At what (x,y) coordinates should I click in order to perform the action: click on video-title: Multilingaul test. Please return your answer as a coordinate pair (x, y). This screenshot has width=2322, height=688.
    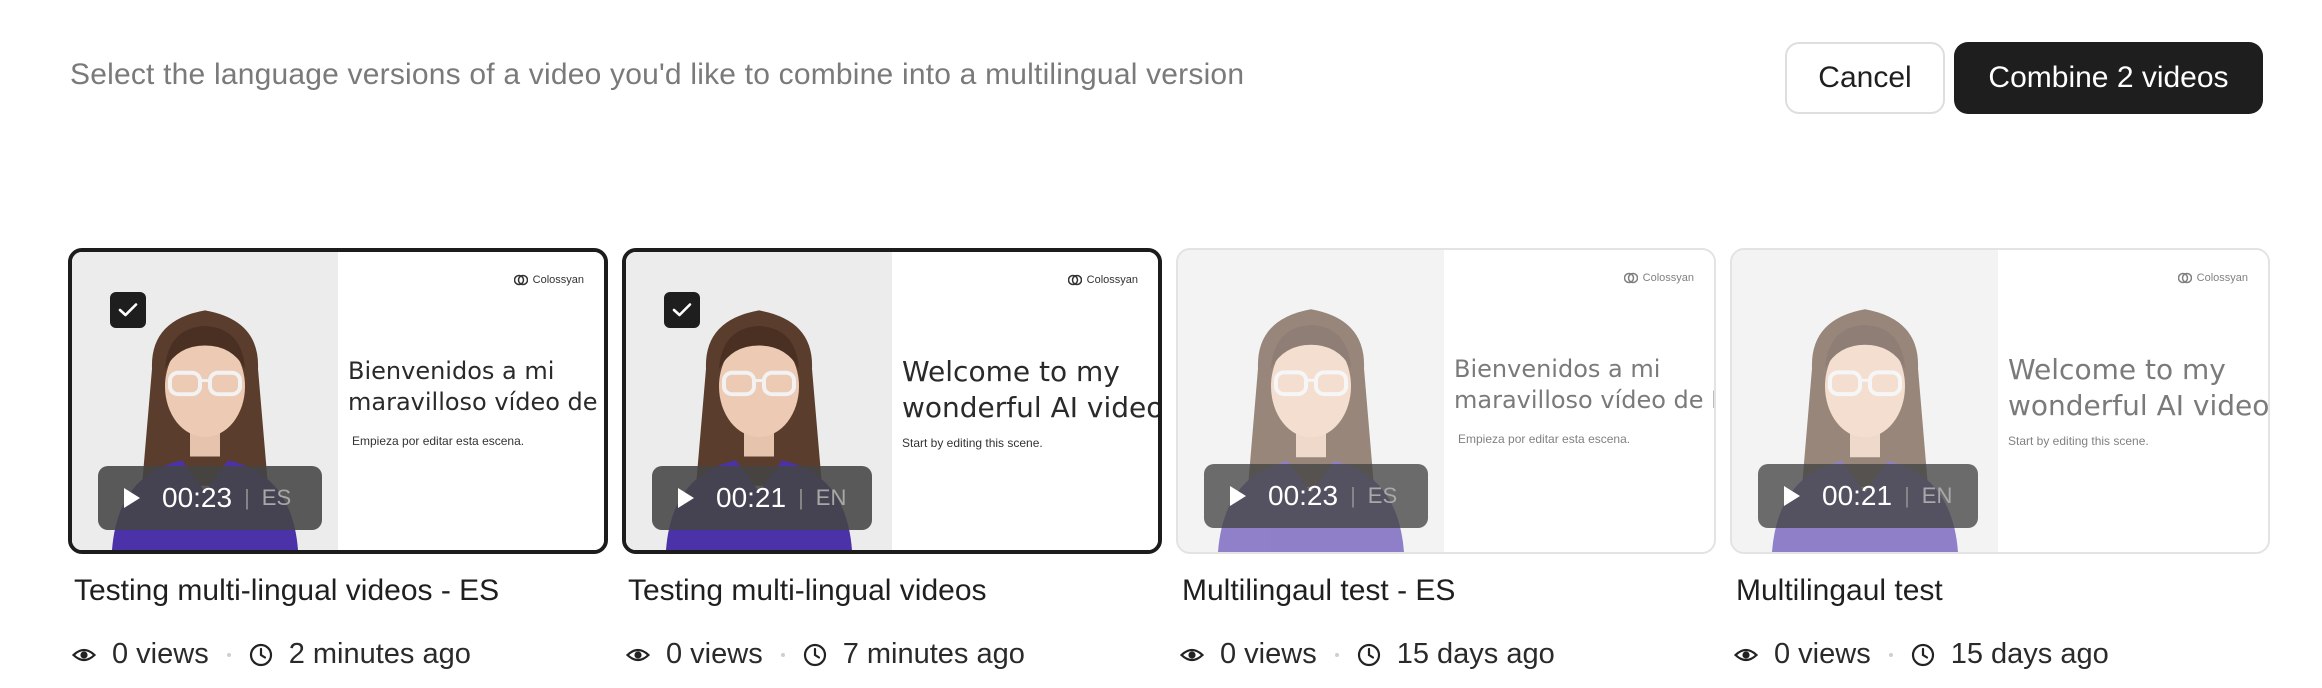
    Looking at the image, I should click on (1839, 591).